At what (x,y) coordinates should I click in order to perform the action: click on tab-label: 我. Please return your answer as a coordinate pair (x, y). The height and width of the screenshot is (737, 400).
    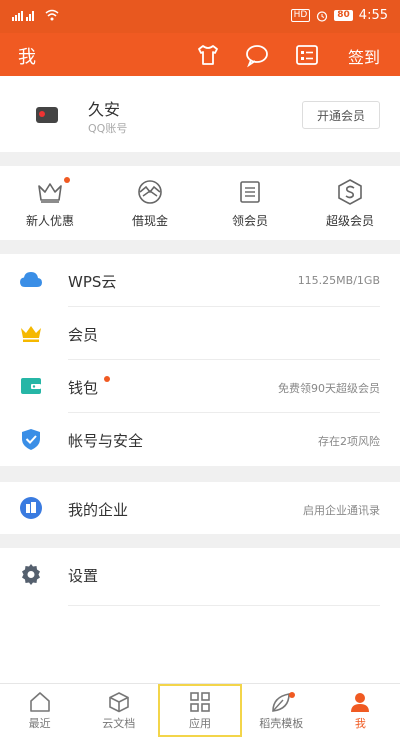
    Looking at the image, I should click on (360, 723).